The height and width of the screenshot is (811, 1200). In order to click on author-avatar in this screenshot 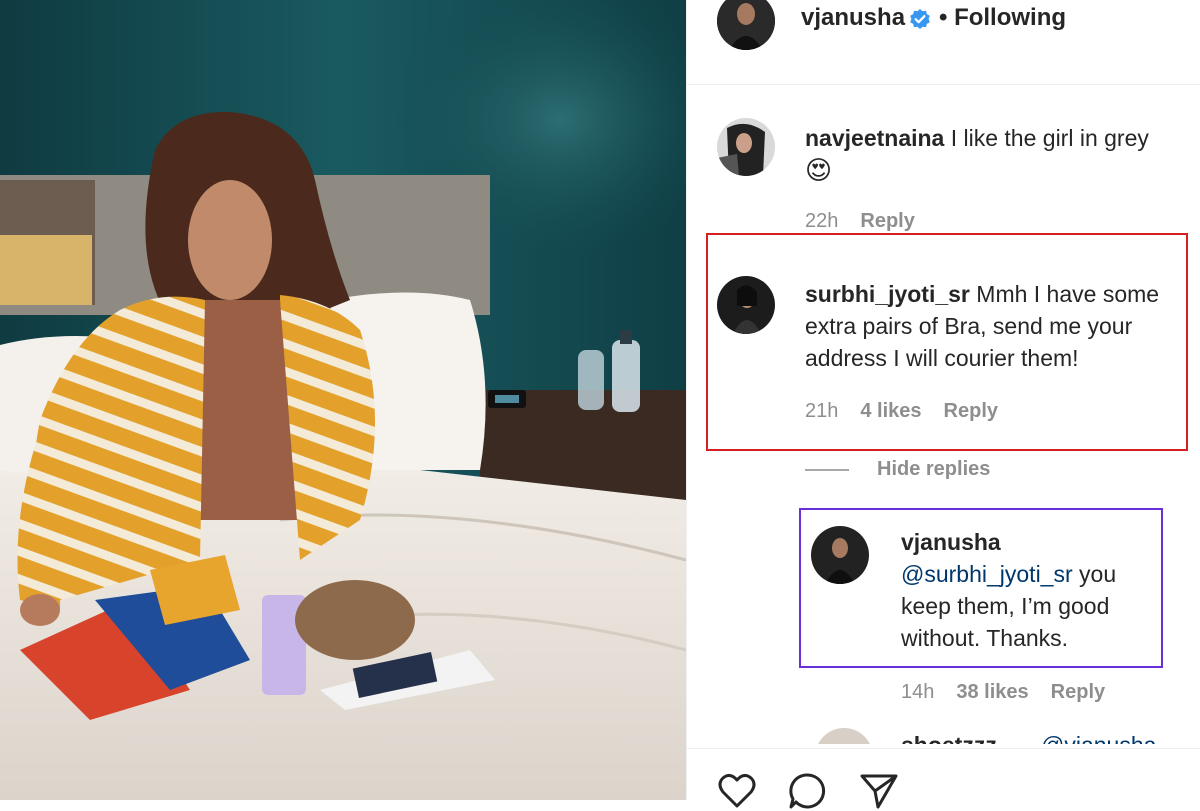, I will do `click(746, 25)`.